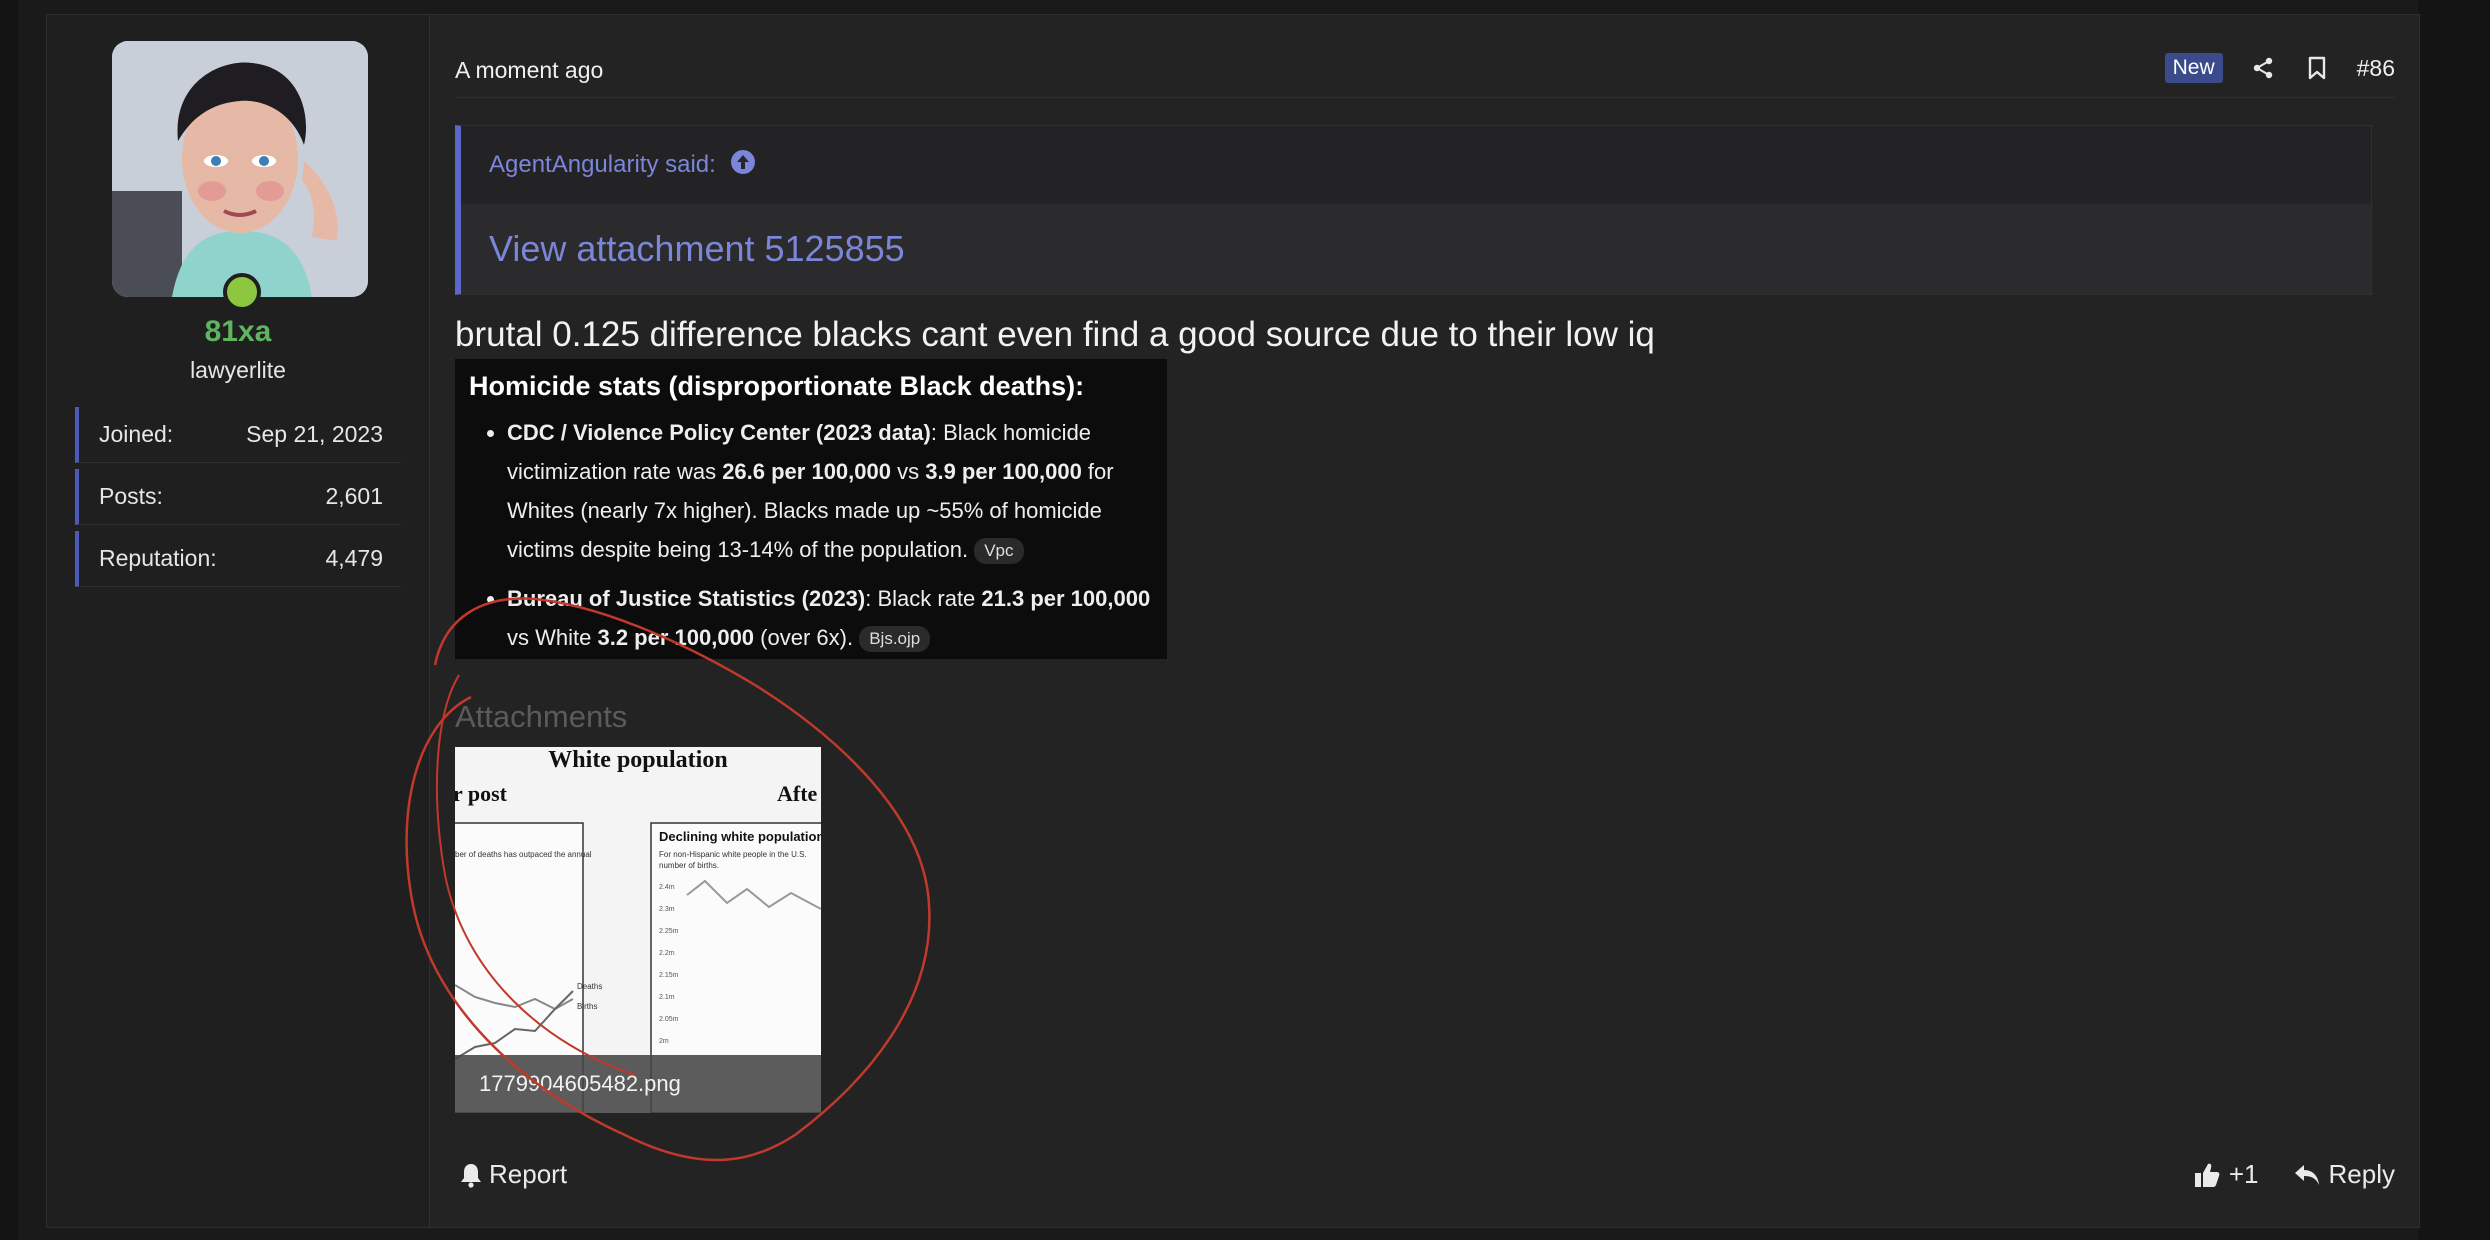  Describe the element at coordinates (895, 639) in the screenshot. I see `source-pill: Bjs.ojp` at that location.